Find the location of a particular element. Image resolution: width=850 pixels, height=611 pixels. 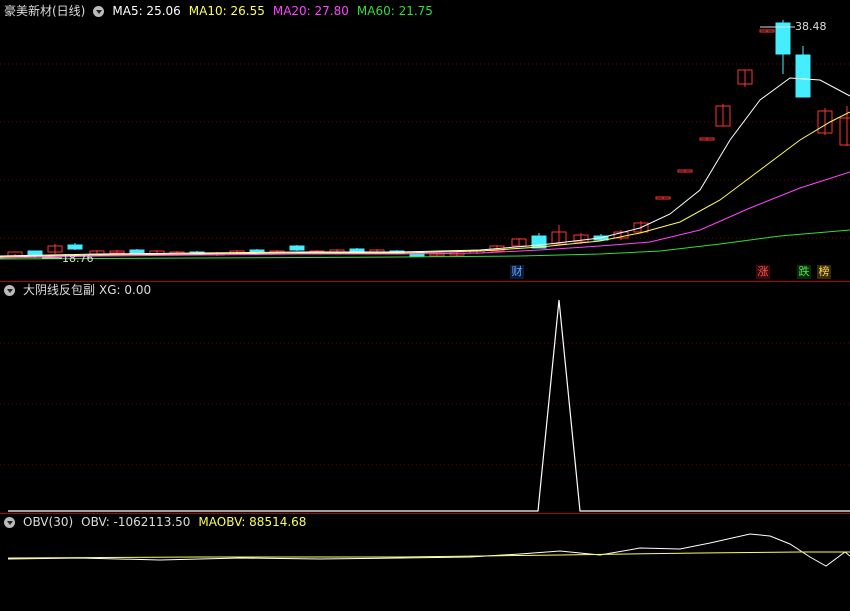

ma5-label: MA5: 25.06 is located at coordinates (146, 11).